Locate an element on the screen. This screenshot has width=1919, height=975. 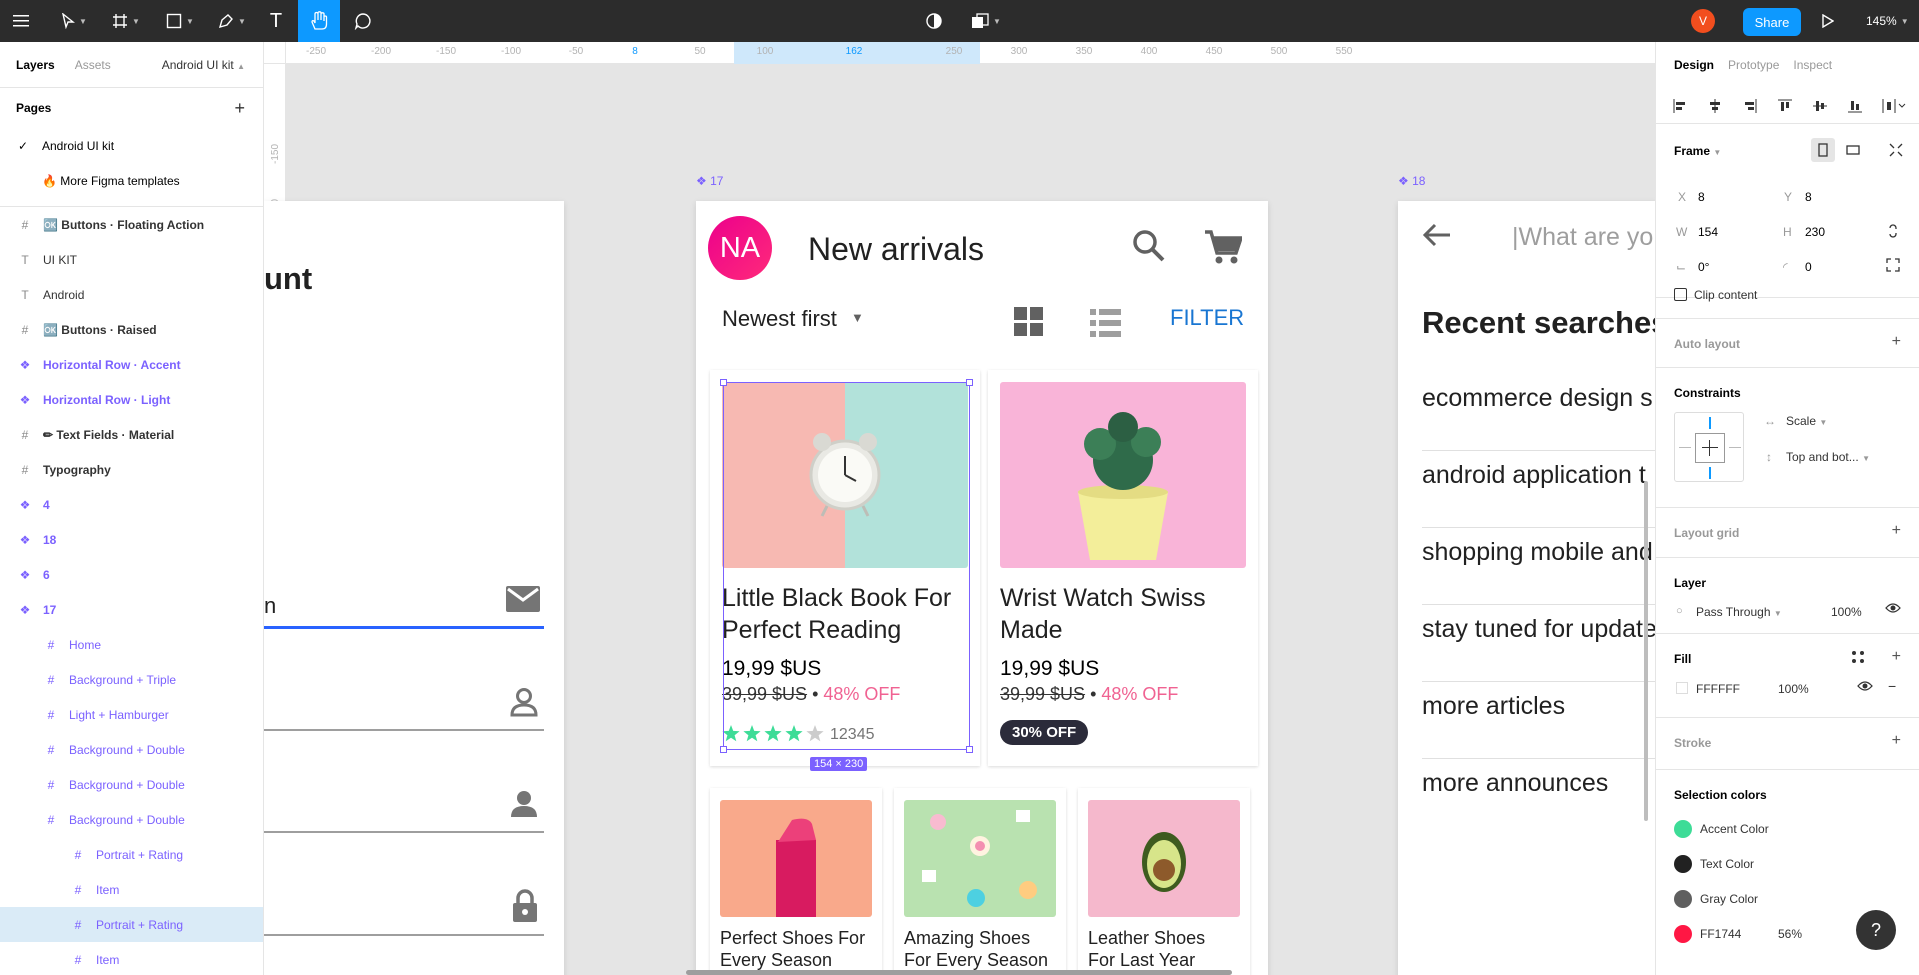
landscape-icon is located at coordinates (1853, 150).